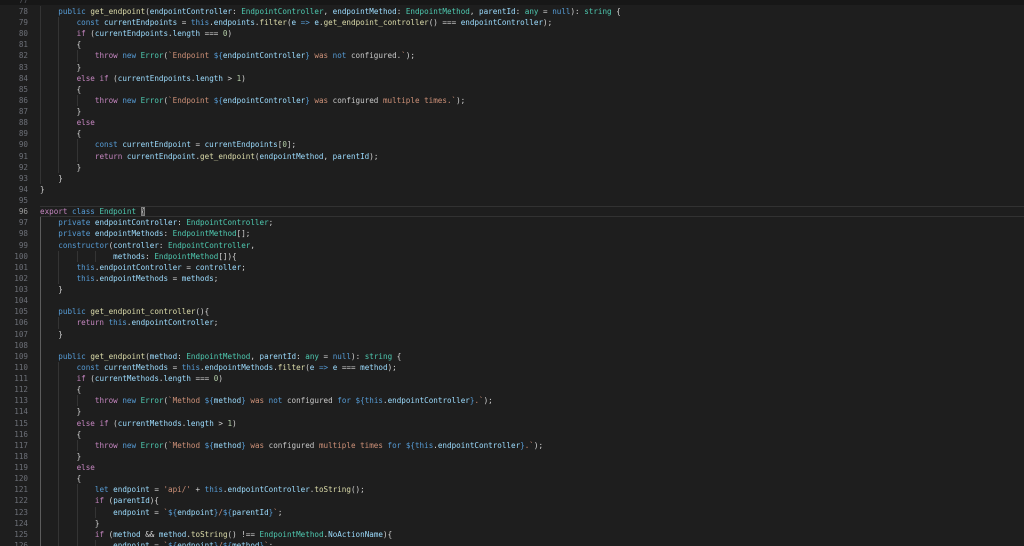 This screenshot has width=1024, height=546. I want to click on code-line: 108, so click(512, 345).